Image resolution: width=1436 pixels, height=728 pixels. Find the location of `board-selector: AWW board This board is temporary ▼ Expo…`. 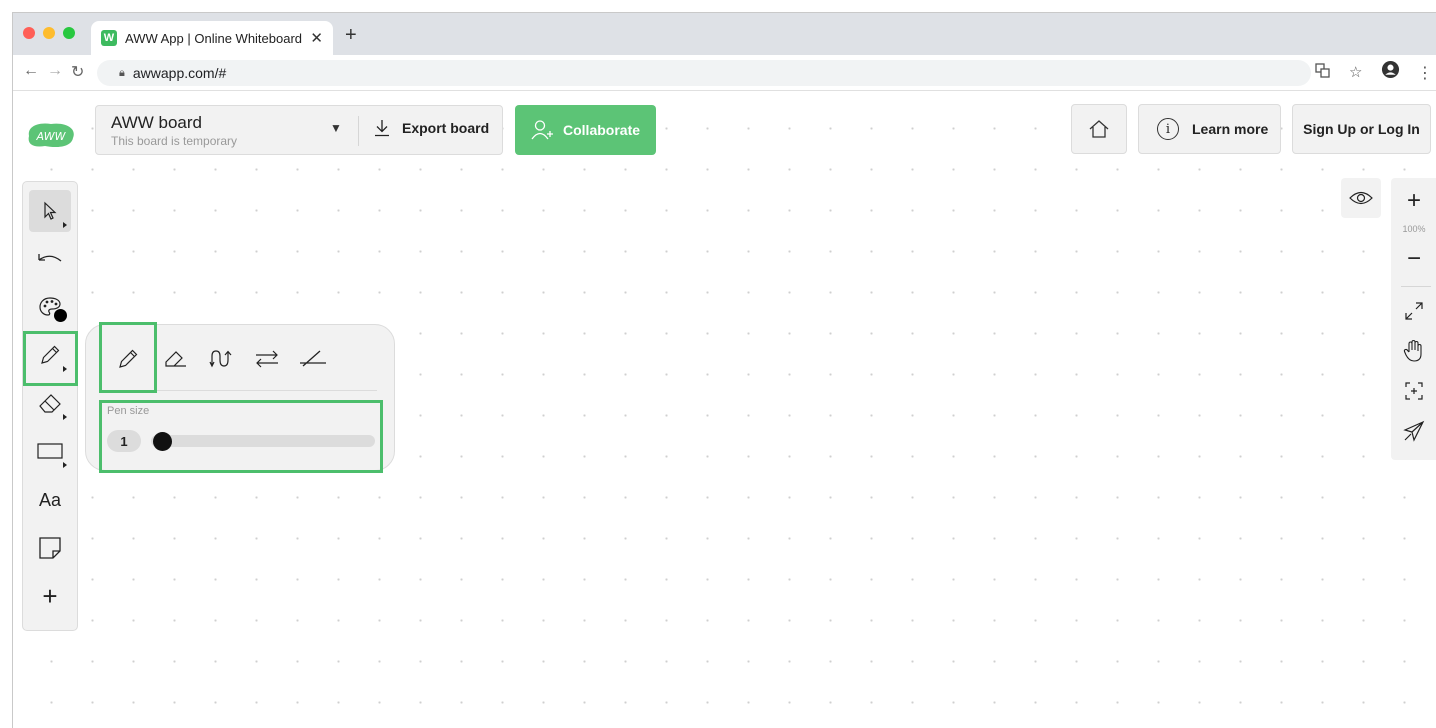

board-selector: AWW board This board is temporary ▼ Expo… is located at coordinates (299, 130).